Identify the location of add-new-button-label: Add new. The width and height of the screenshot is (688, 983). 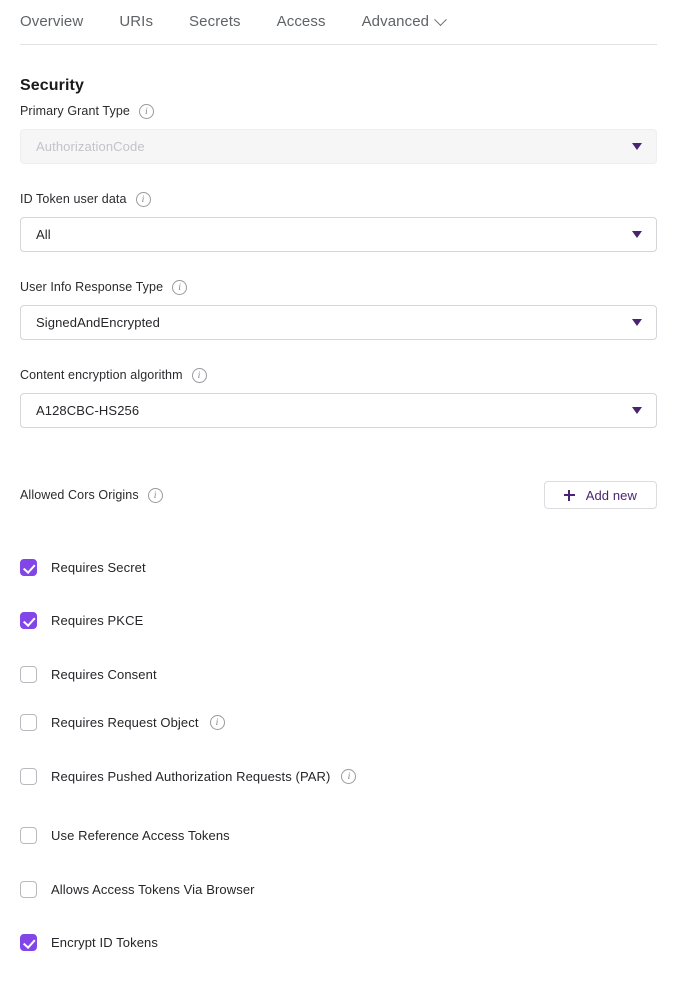
(611, 495).